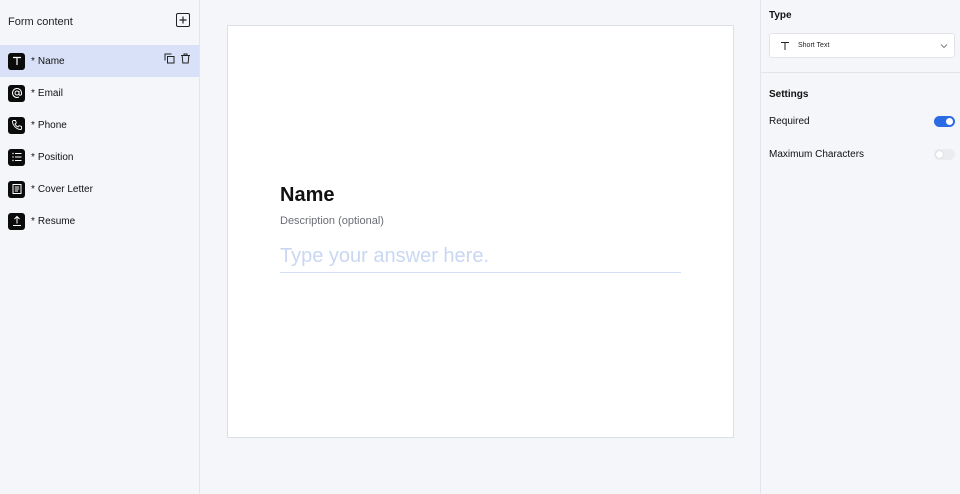 This screenshot has width=960, height=494. Describe the element at coordinates (307, 195) in the screenshot. I see `question-title: Name` at that location.